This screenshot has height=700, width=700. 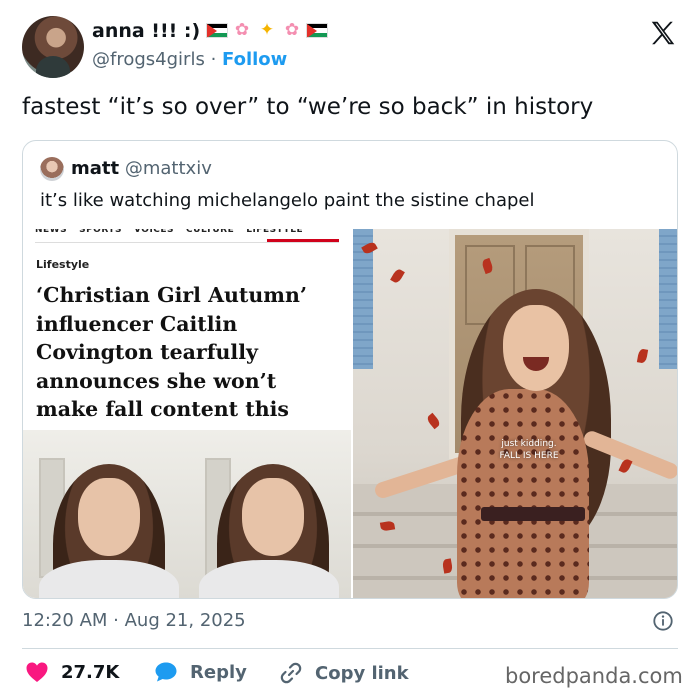 I want to click on heart-icon, so click(x=37, y=672).